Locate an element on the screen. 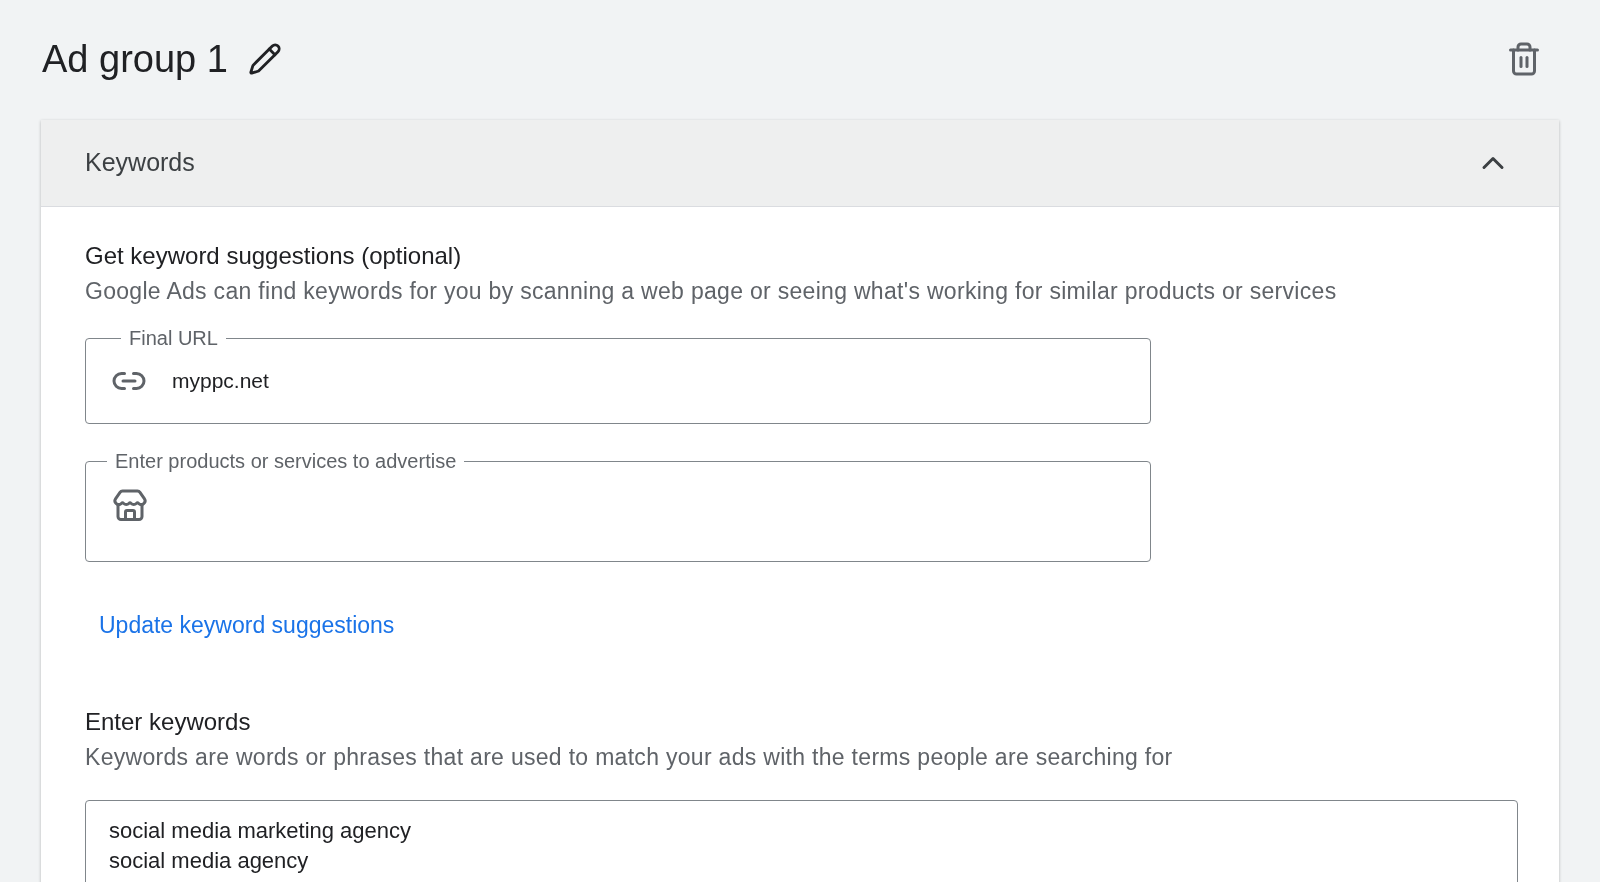 This screenshot has height=882, width=1600. suggestions-description: Google Ads can find keywords for you by scanning a web page or seeing what's working for similar products or services is located at coordinates (711, 291).